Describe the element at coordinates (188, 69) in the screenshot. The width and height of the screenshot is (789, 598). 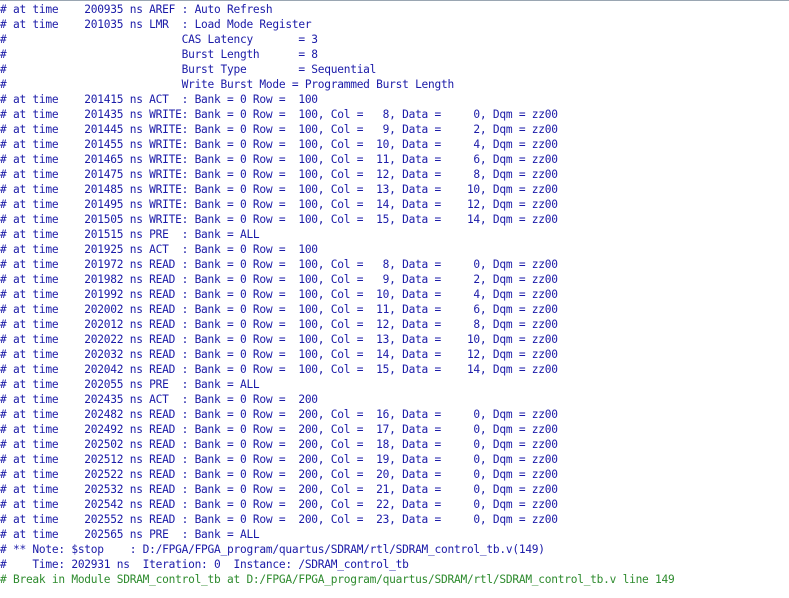
I see `transcript-line: # Burst Type = Sequential` at that location.